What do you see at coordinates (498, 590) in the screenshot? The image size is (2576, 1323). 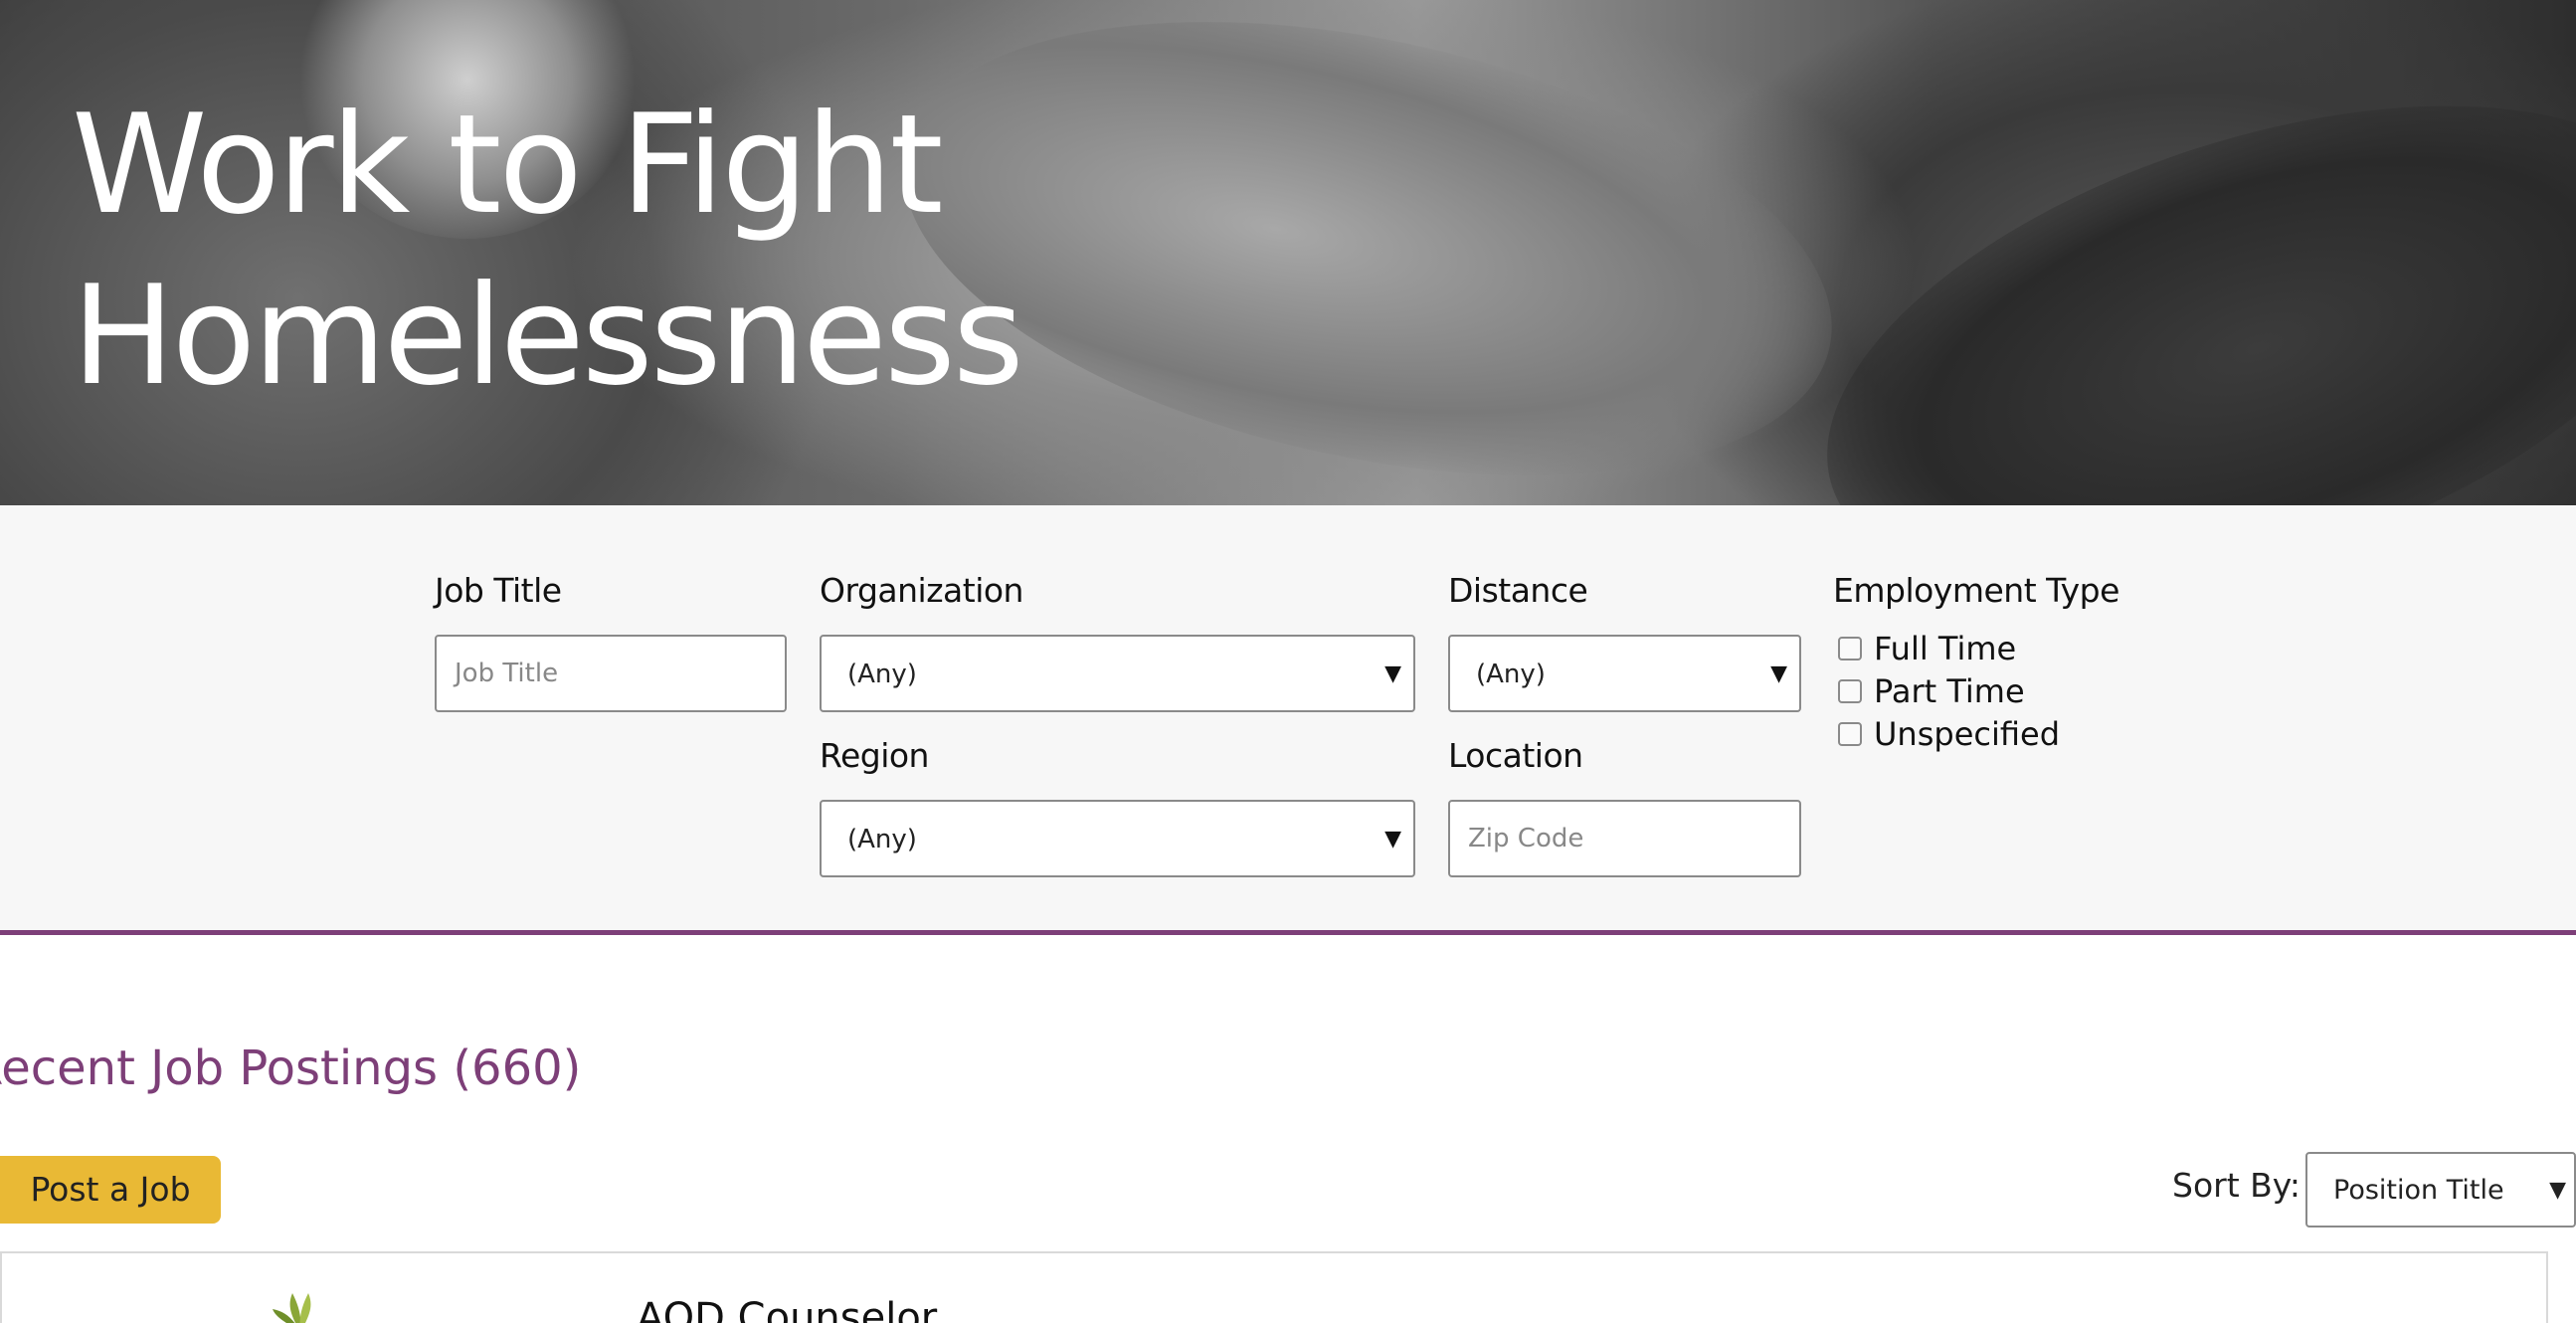 I see `job-title-label: Job Title` at bounding box center [498, 590].